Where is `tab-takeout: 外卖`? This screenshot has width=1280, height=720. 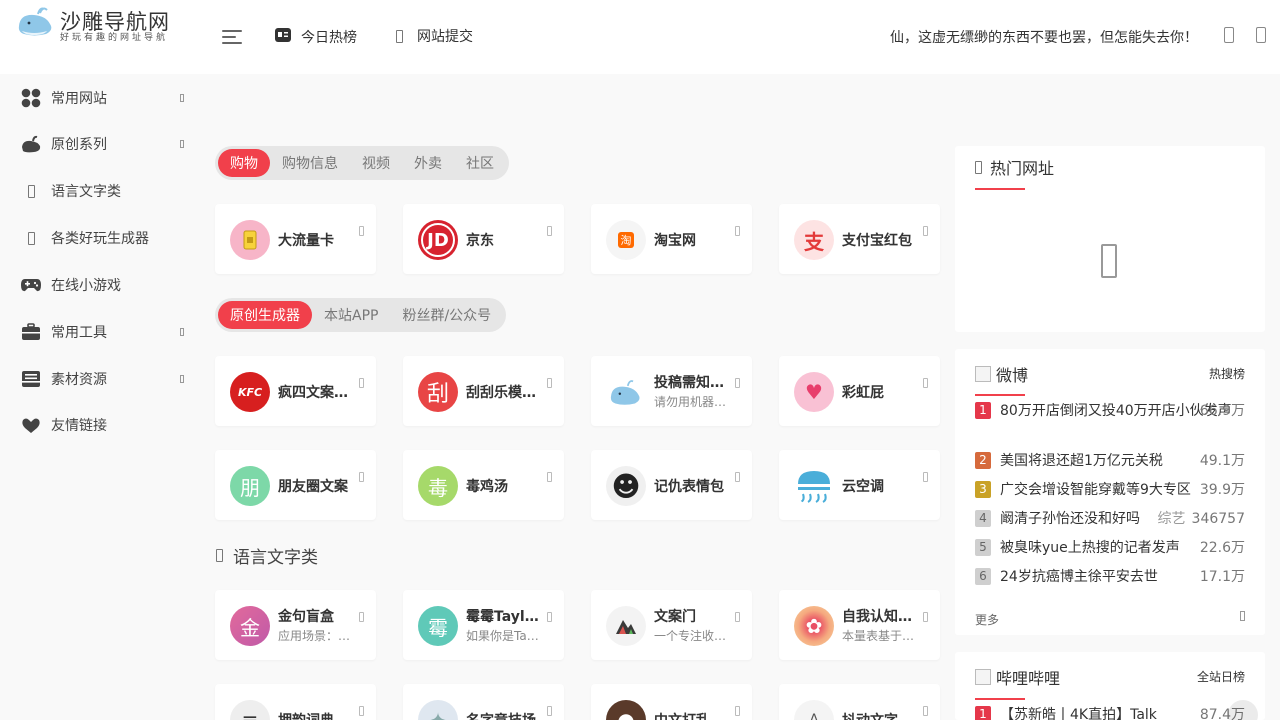 tab-takeout: 外卖 is located at coordinates (428, 163).